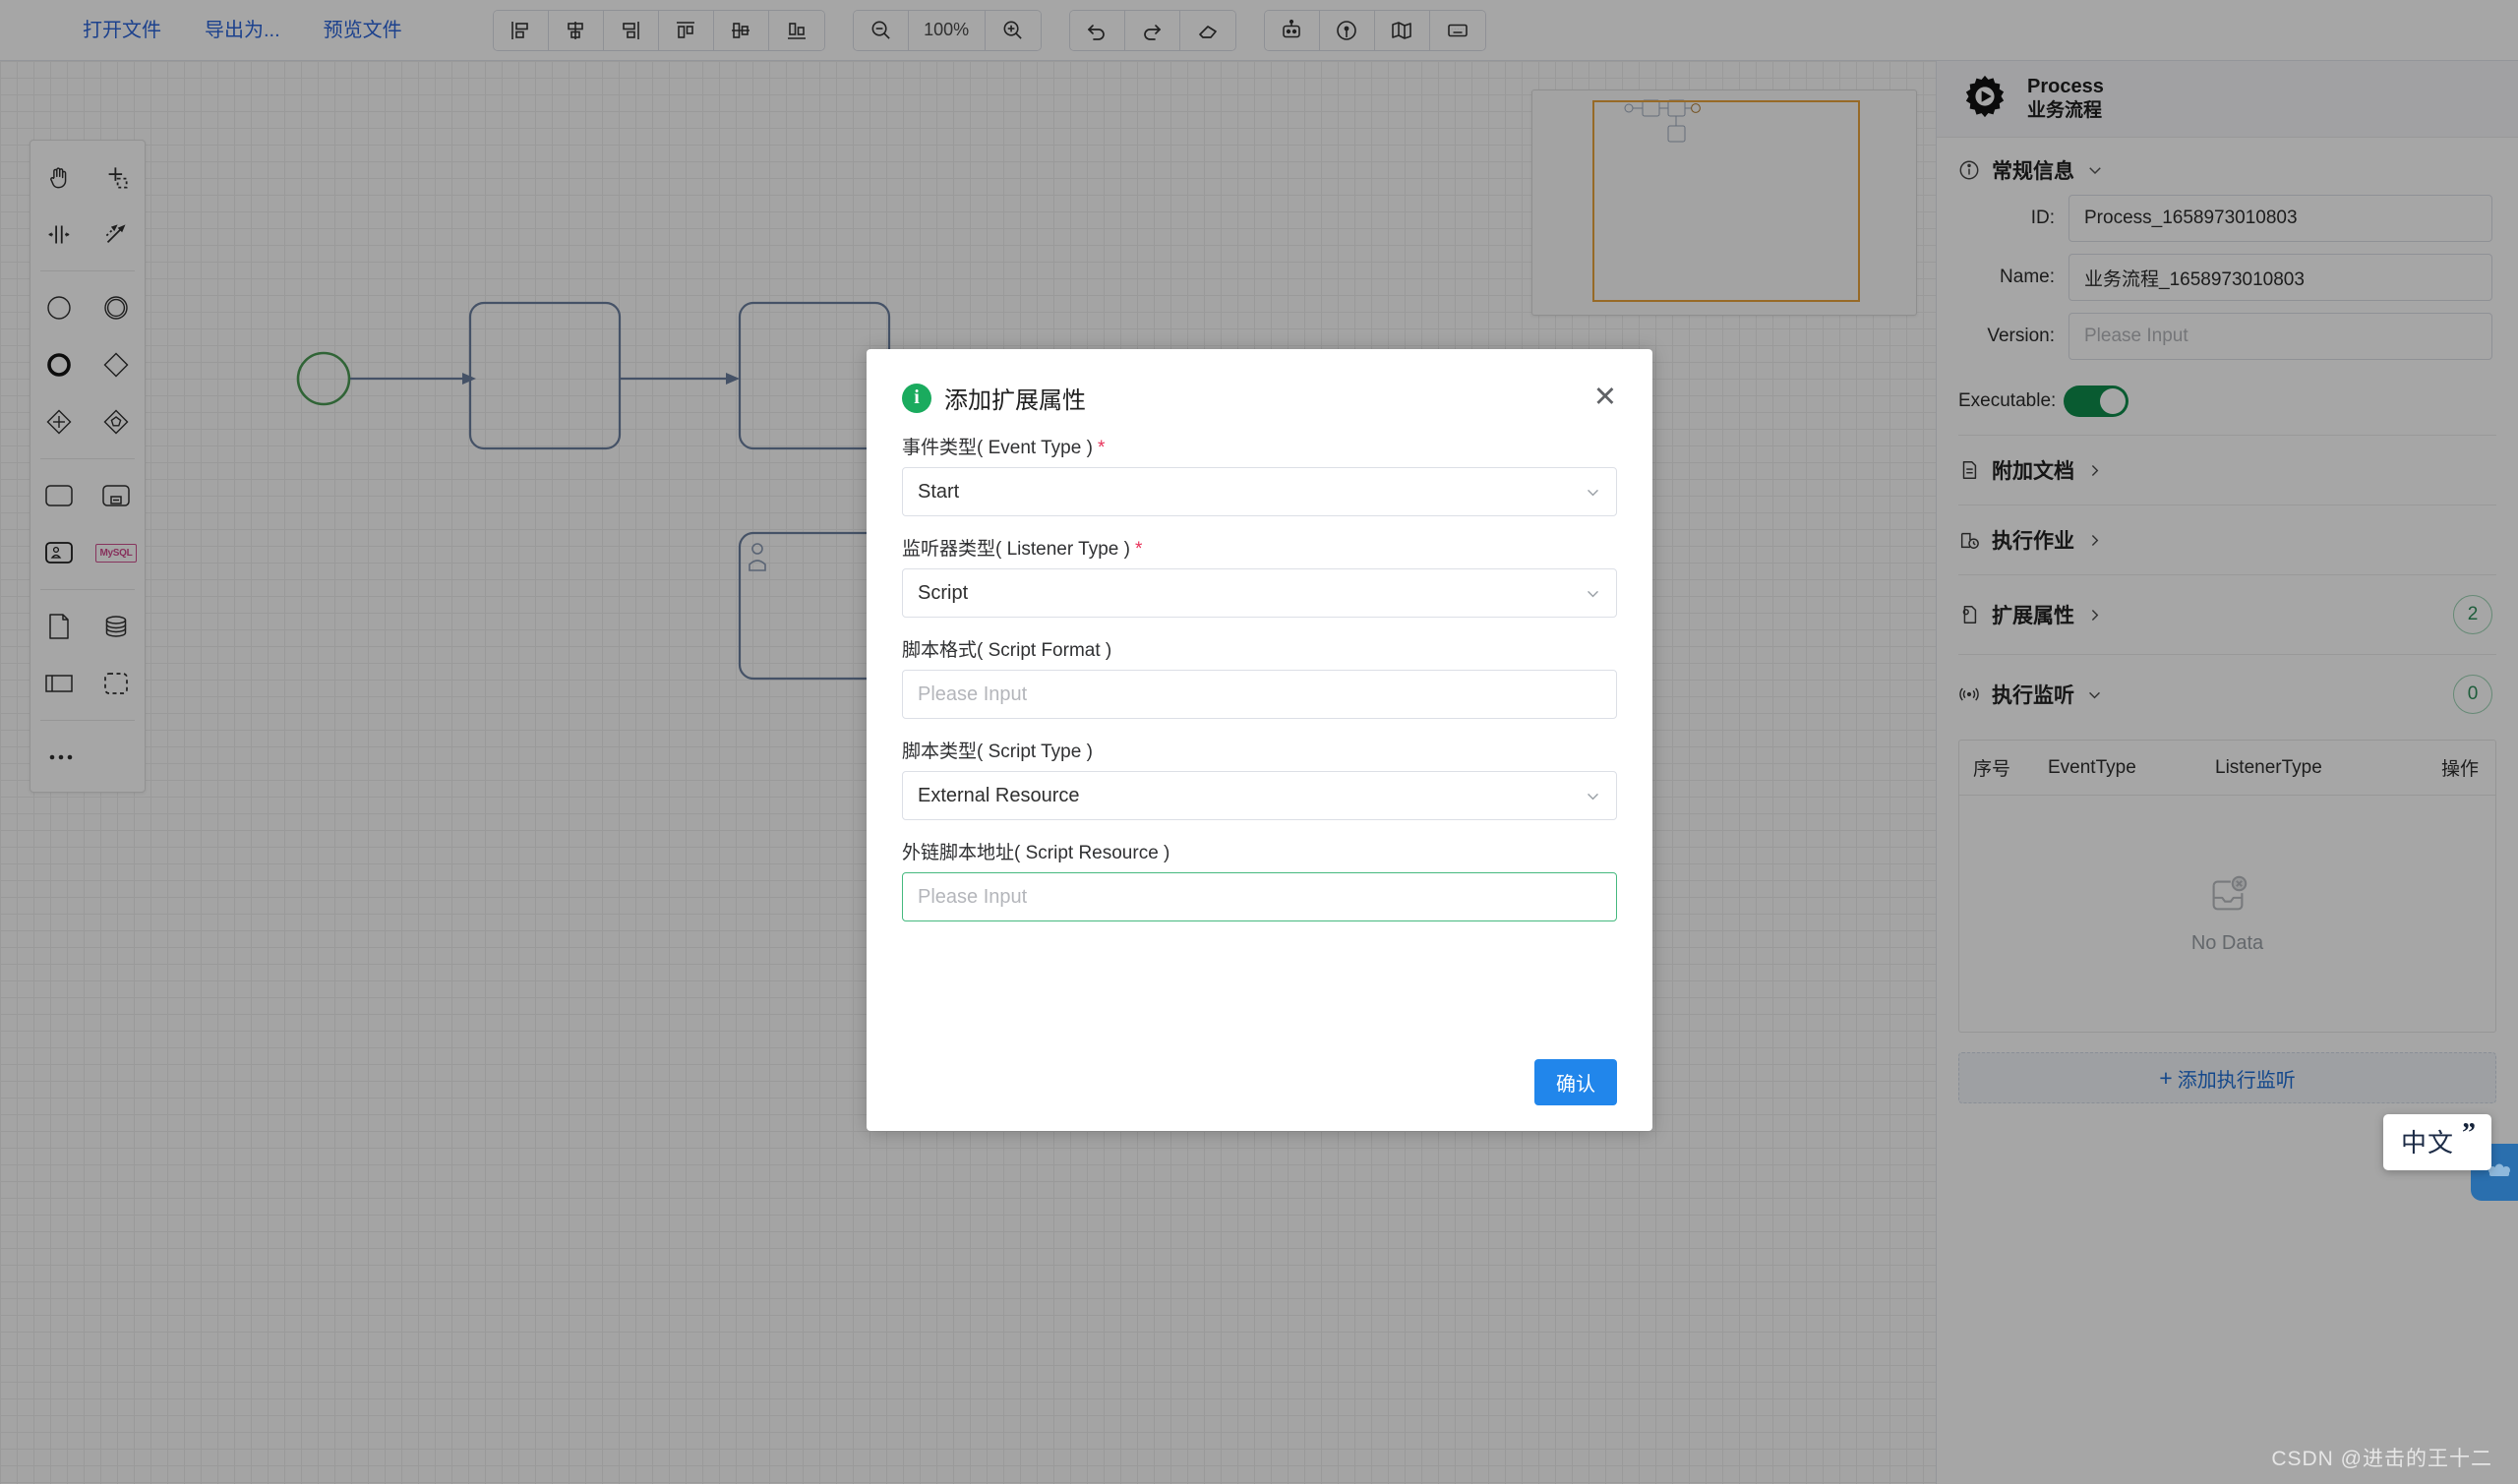 Image resolution: width=2518 pixels, height=1484 pixels. I want to click on confirm-button: 确认, so click(1575, 1082).